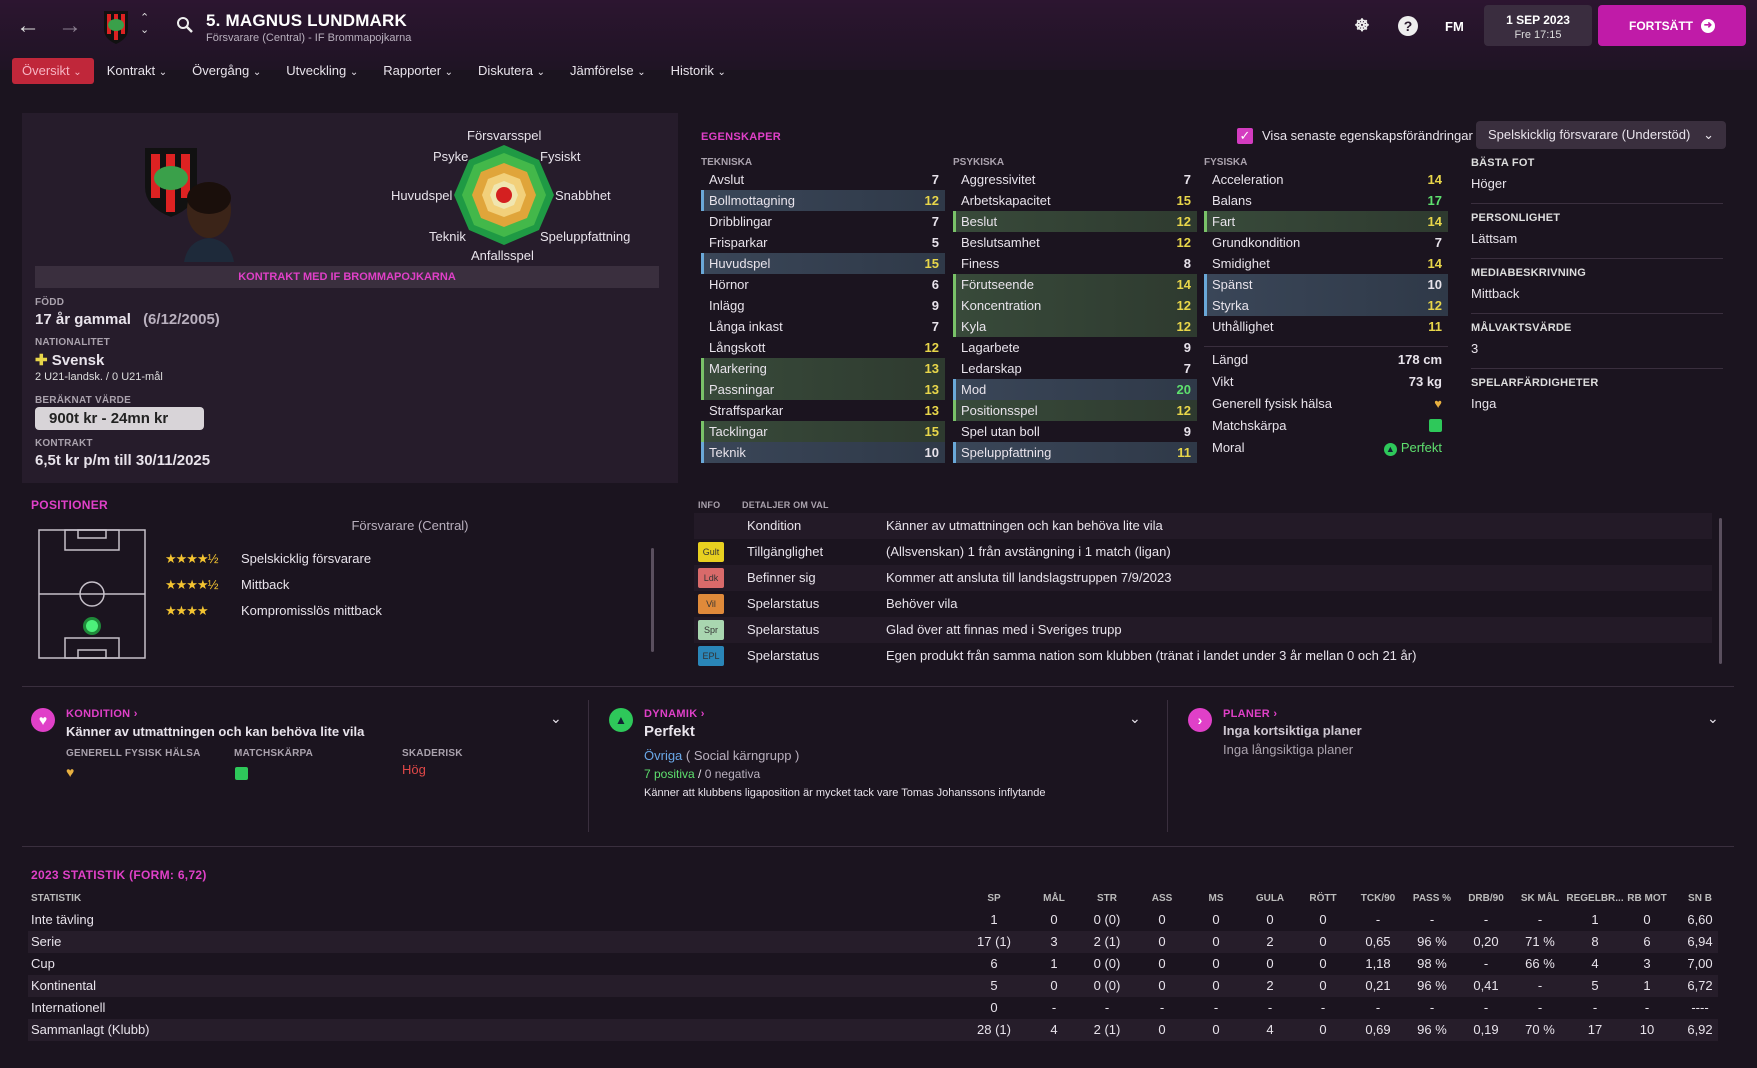  I want to click on social-group-link: Övriga, so click(663, 755).